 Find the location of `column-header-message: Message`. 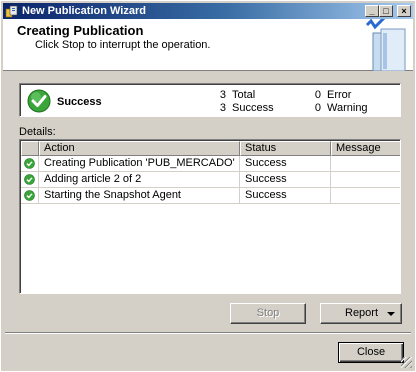

column-header-message: Message is located at coordinates (365, 148).